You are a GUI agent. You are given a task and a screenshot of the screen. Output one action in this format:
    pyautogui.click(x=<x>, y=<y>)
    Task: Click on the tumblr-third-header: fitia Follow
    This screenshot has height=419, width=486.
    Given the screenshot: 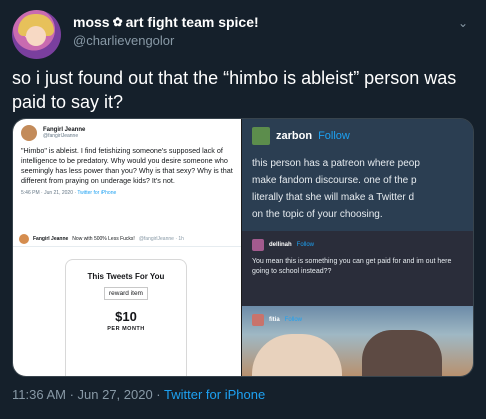 What is the action you would take?
    pyautogui.click(x=277, y=320)
    